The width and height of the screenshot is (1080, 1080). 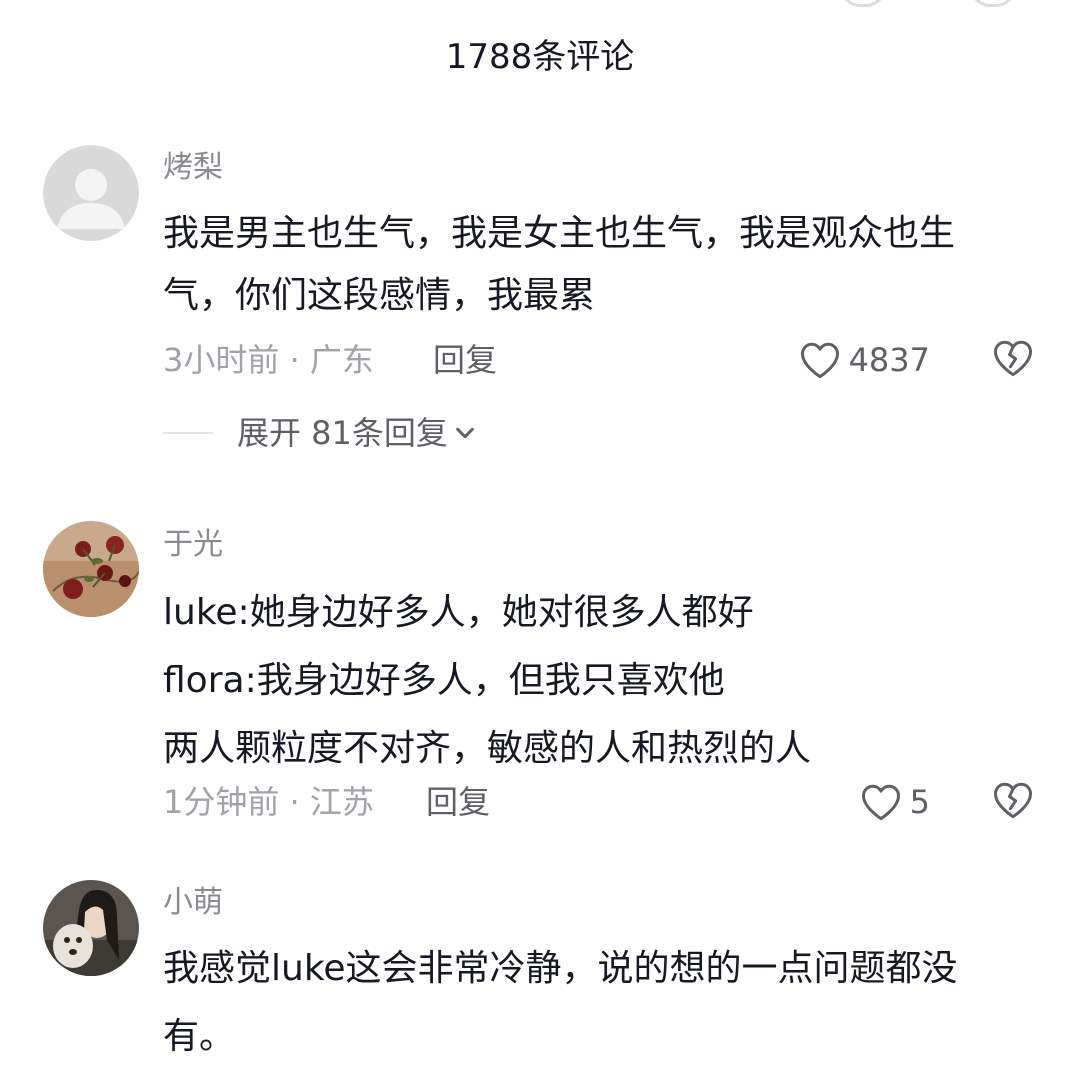 I want to click on like-button: 4837, so click(x=864, y=360).